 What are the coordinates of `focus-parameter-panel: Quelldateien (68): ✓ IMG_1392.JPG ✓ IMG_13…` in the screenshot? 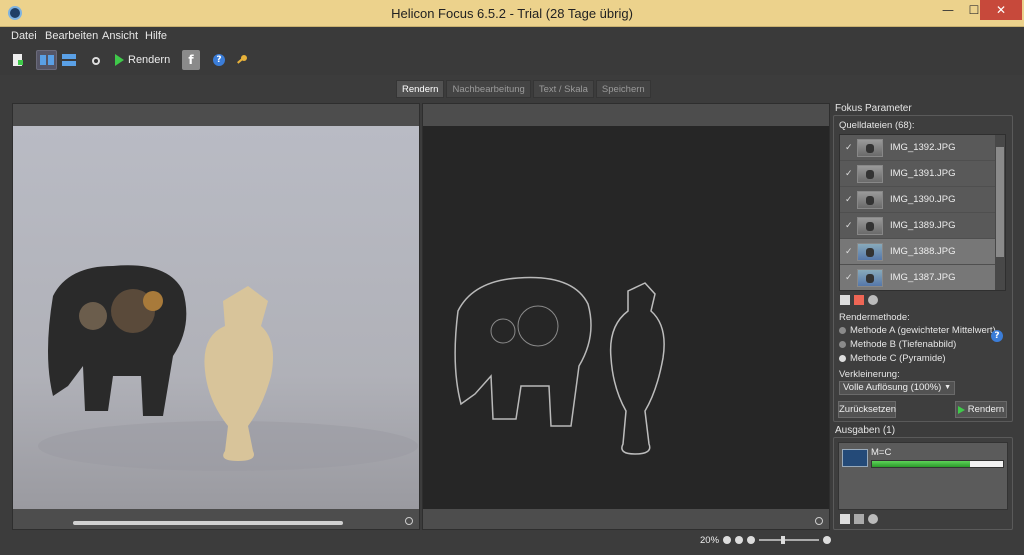 It's located at (923, 268).